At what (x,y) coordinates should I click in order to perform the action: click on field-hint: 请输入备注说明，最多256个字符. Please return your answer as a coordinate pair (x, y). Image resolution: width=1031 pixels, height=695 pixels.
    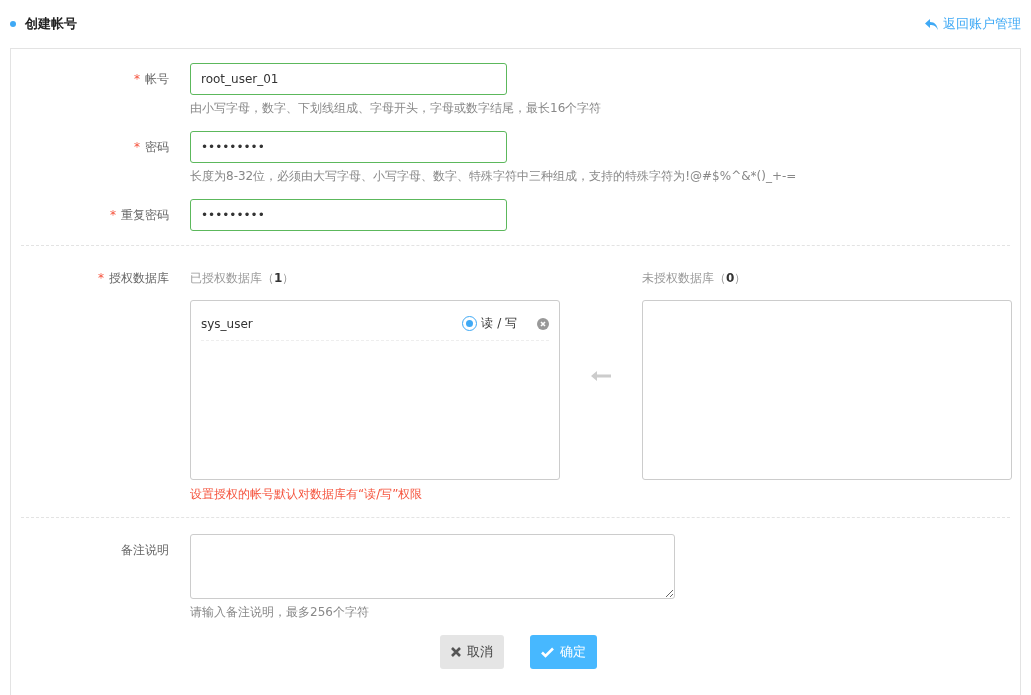
    Looking at the image, I should click on (280, 612).